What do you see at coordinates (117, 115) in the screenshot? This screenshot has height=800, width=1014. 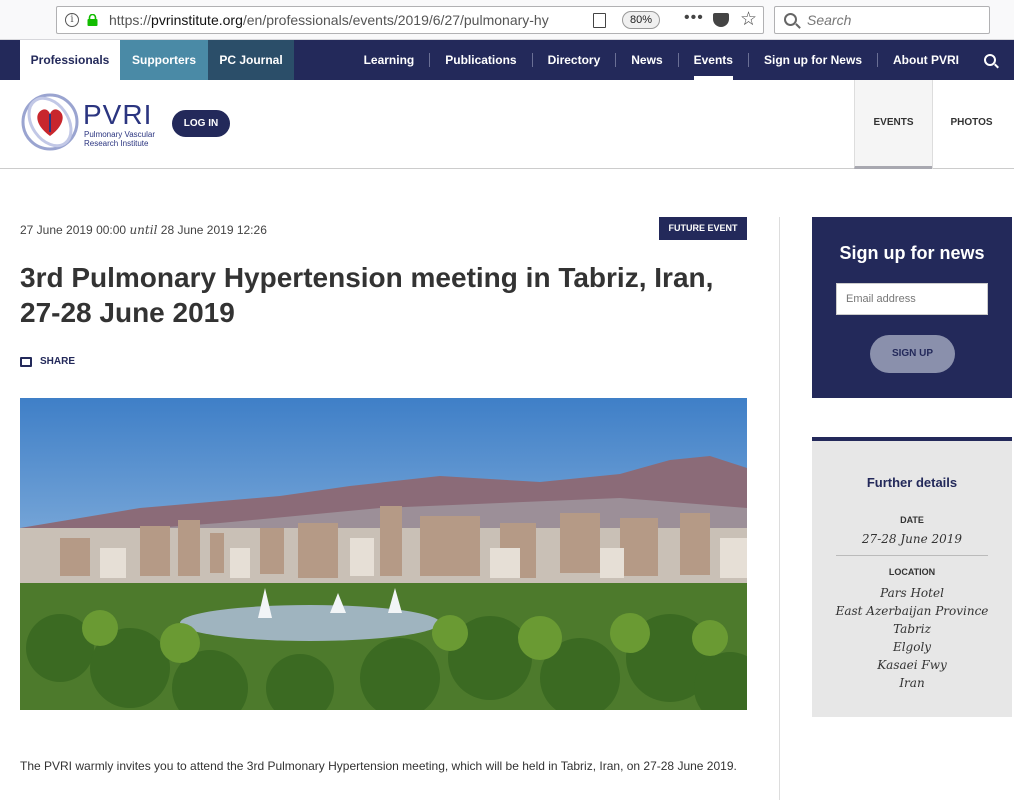 I see `logo-wordmark: PVRI` at bounding box center [117, 115].